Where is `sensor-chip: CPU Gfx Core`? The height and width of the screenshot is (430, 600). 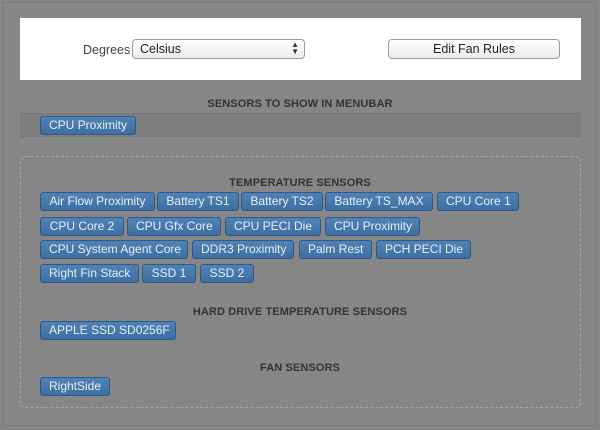 sensor-chip: CPU Gfx Core is located at coordinates (174, 226).